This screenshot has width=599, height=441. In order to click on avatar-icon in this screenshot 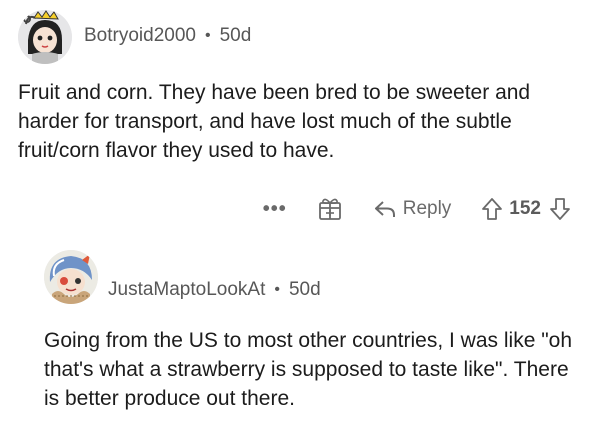, I will do `click(71, 277)`.